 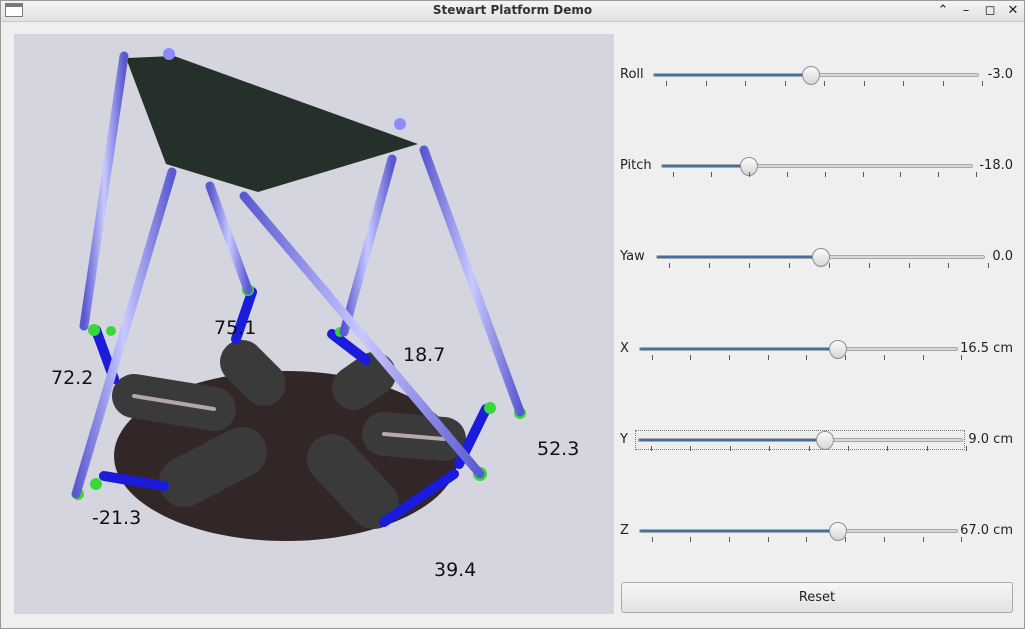 I want to click on window-title: Stewart Platform Demo, so click(x=512, y=10).